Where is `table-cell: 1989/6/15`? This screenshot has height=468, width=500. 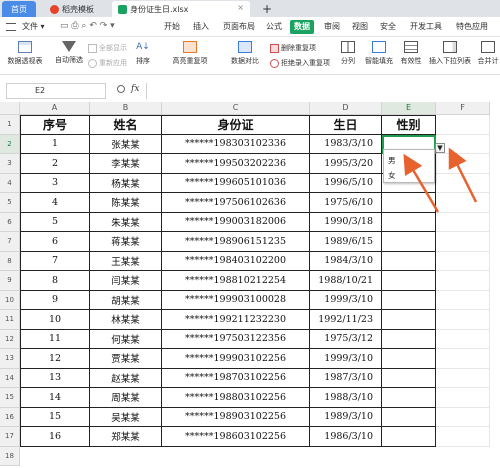 table-cell: 1989/6/15 is located at coordinates (346, 242).